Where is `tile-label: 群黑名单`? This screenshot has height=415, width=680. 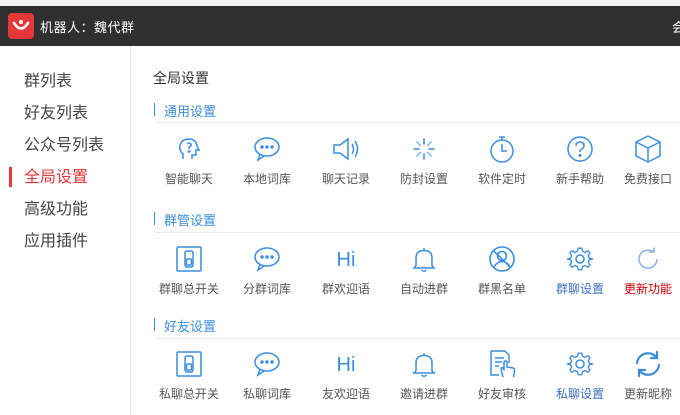
tile-label: 群黑名单 is located at coordinates (501, 289).